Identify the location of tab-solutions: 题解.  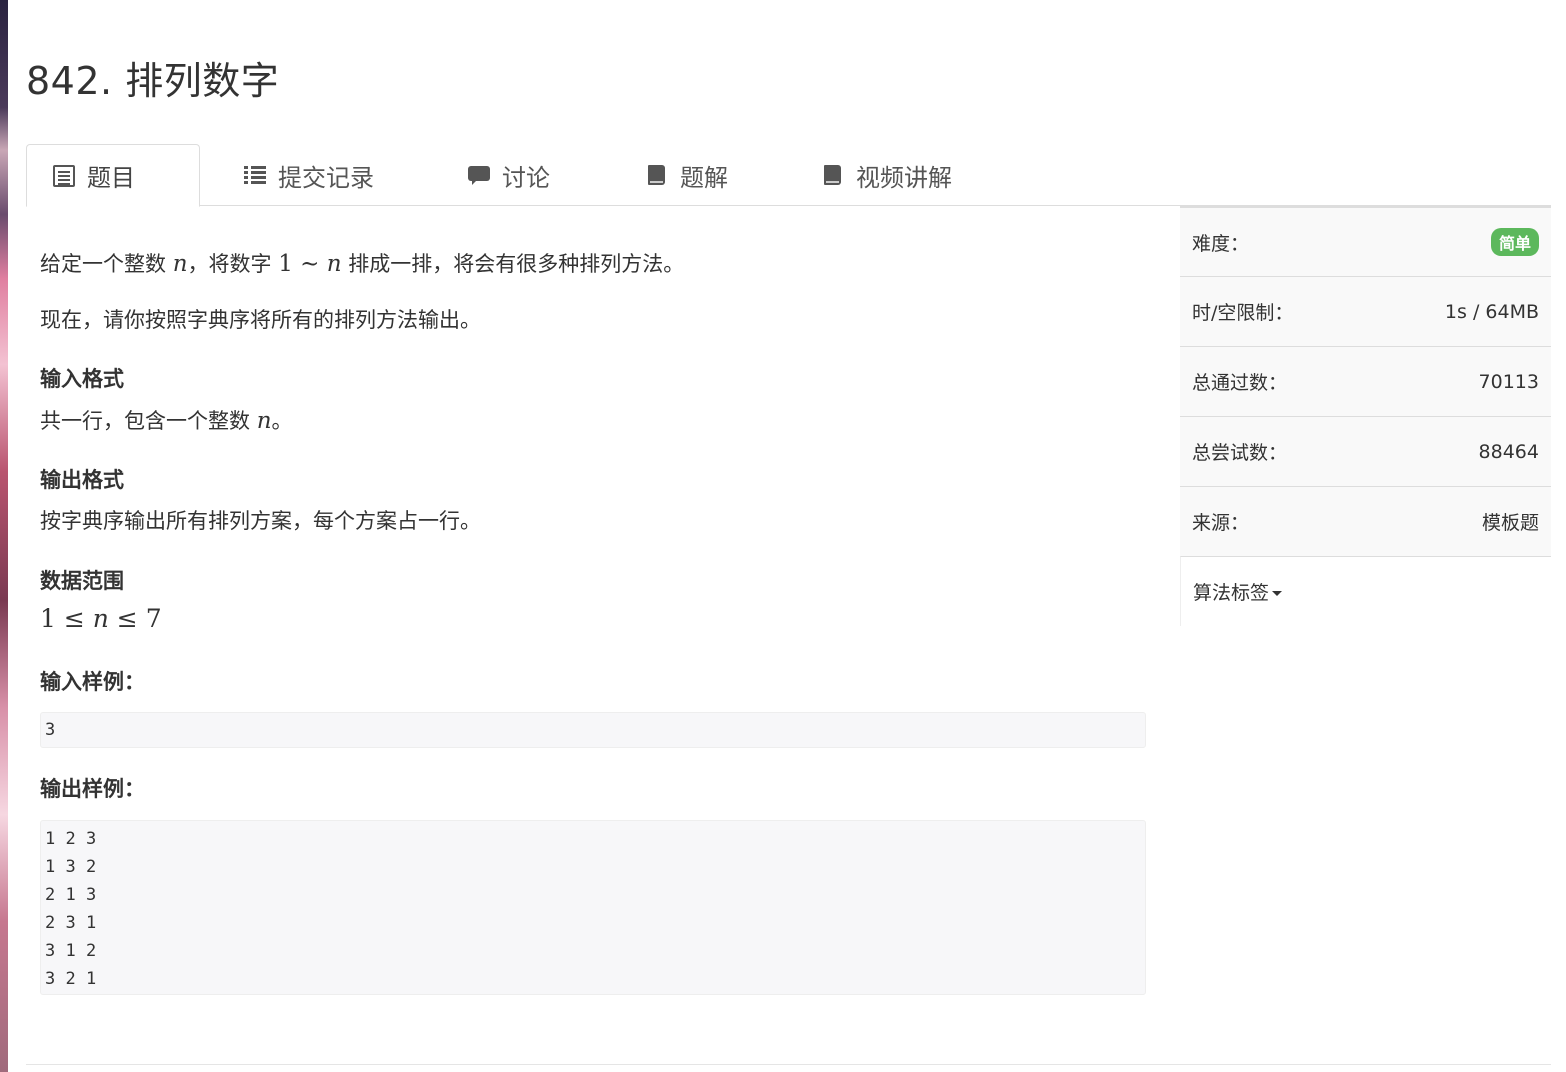
(687, 175).